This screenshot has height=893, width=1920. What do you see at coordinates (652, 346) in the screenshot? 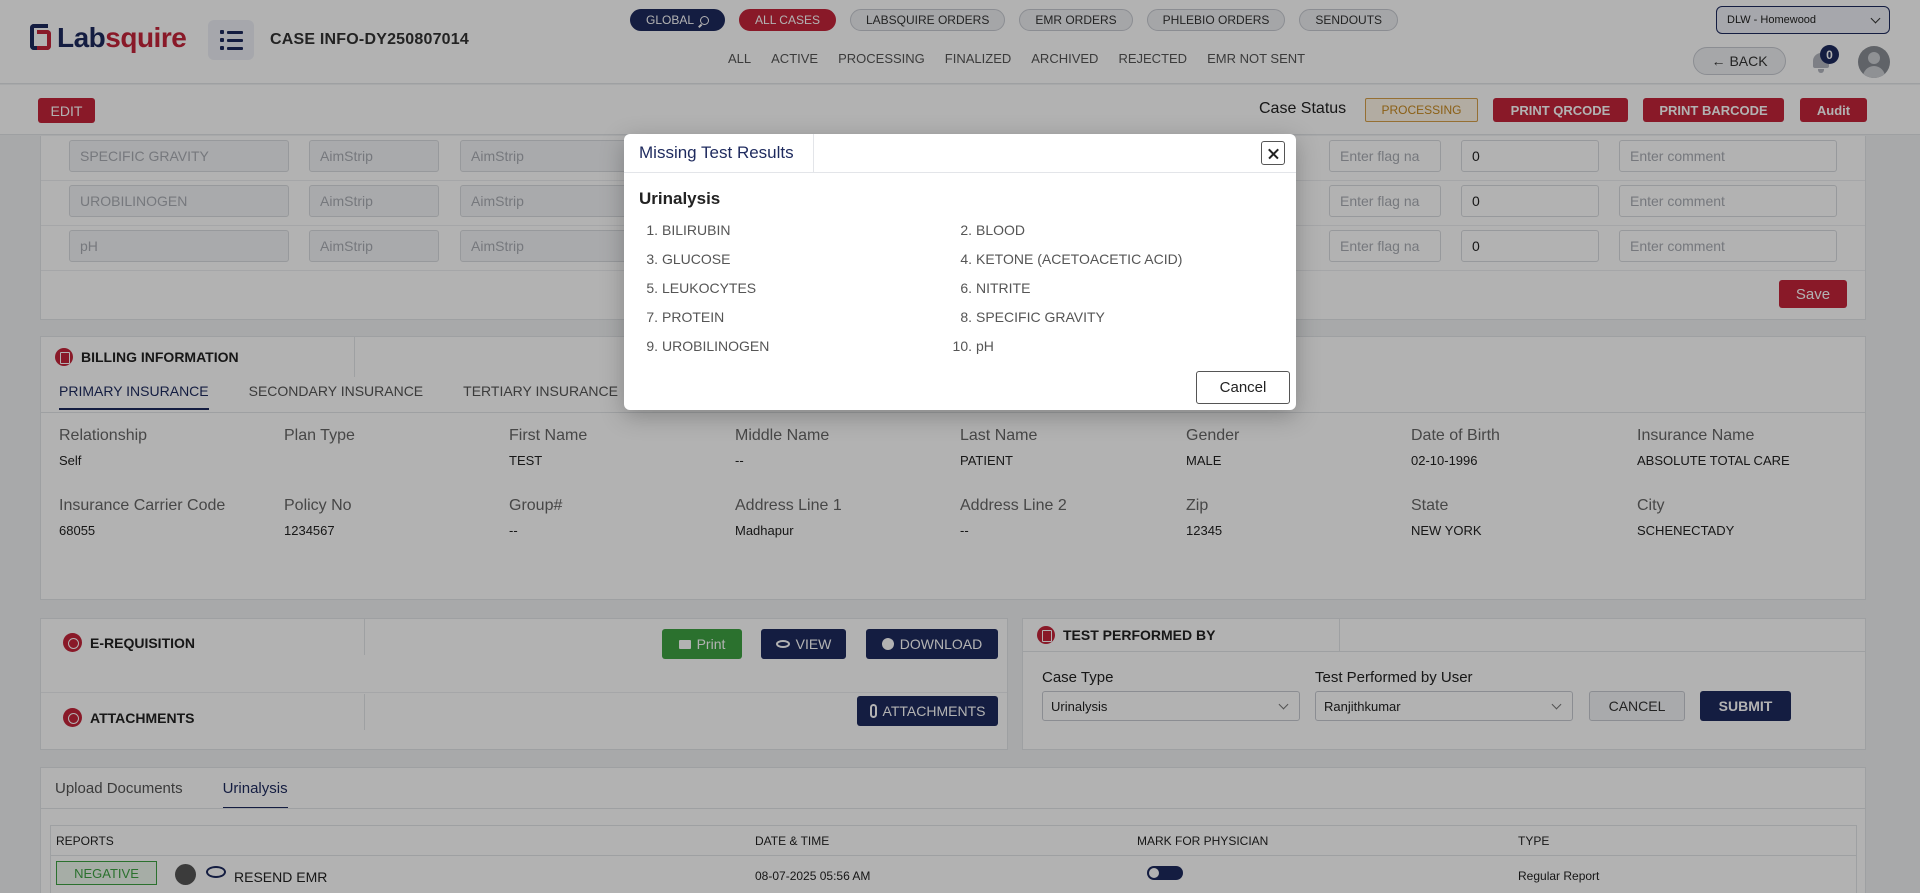
I see `item-number: 9.` at bounding box center [652, 346].